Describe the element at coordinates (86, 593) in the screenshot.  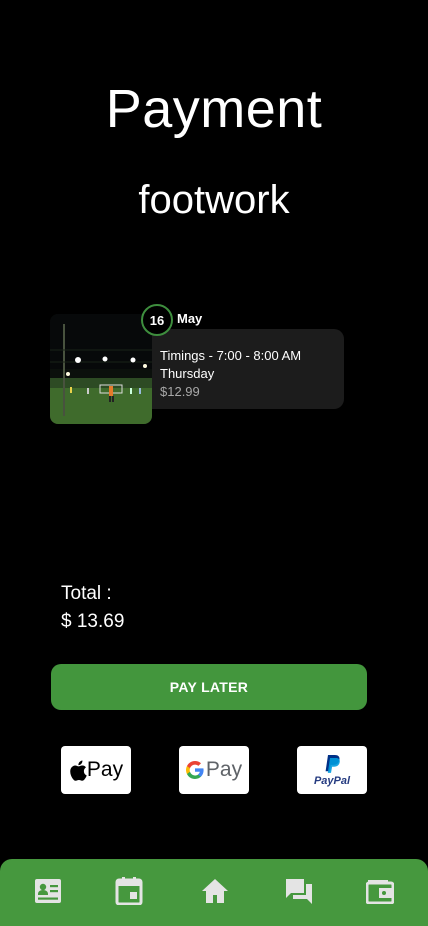
I see `total-label: Total :` at that location.